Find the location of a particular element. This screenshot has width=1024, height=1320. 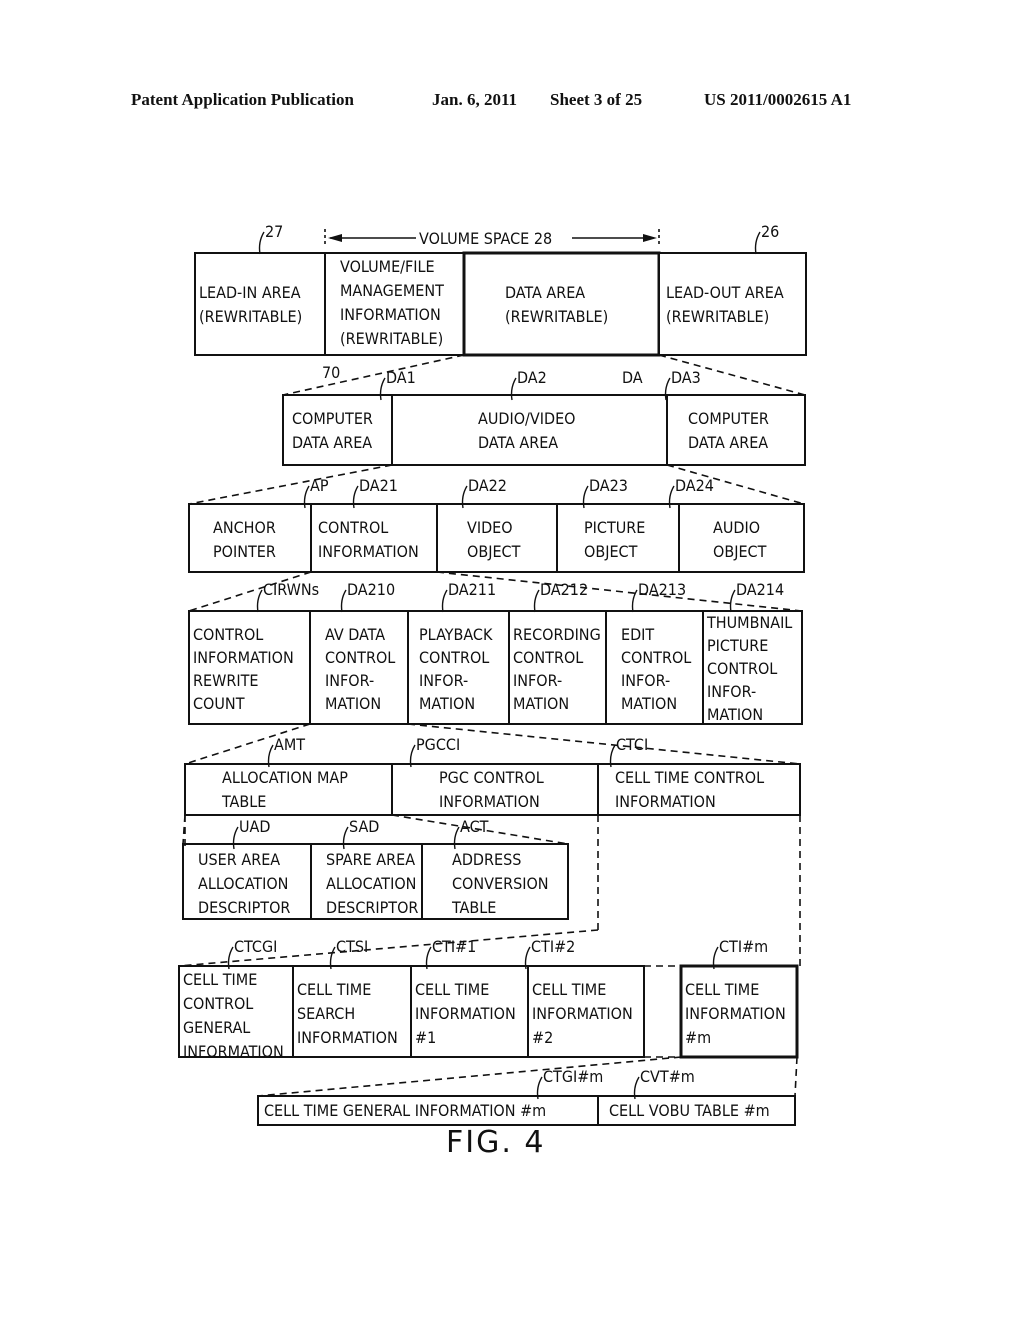

ref-label: CTI#2 is located at coordinates (553, 946).